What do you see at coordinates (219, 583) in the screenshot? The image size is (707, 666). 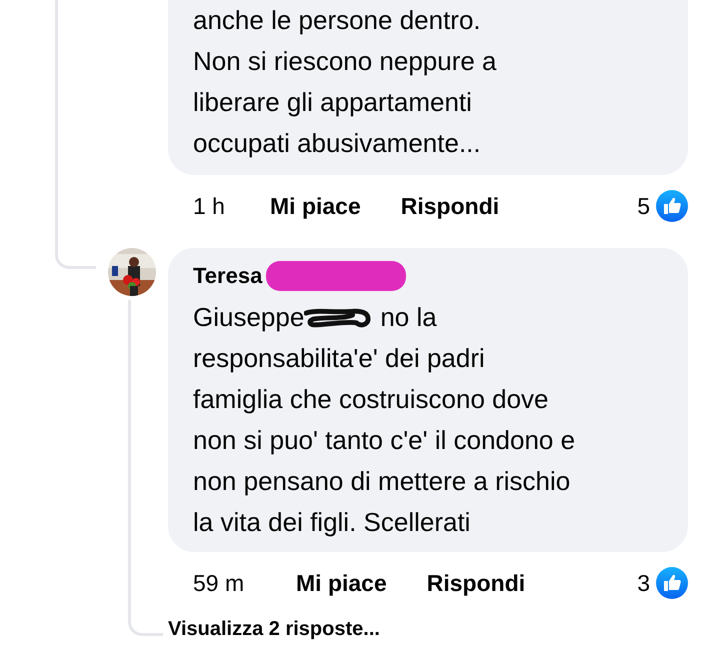 I see `comment-time: 59 m` at bounding box center [219, 583].